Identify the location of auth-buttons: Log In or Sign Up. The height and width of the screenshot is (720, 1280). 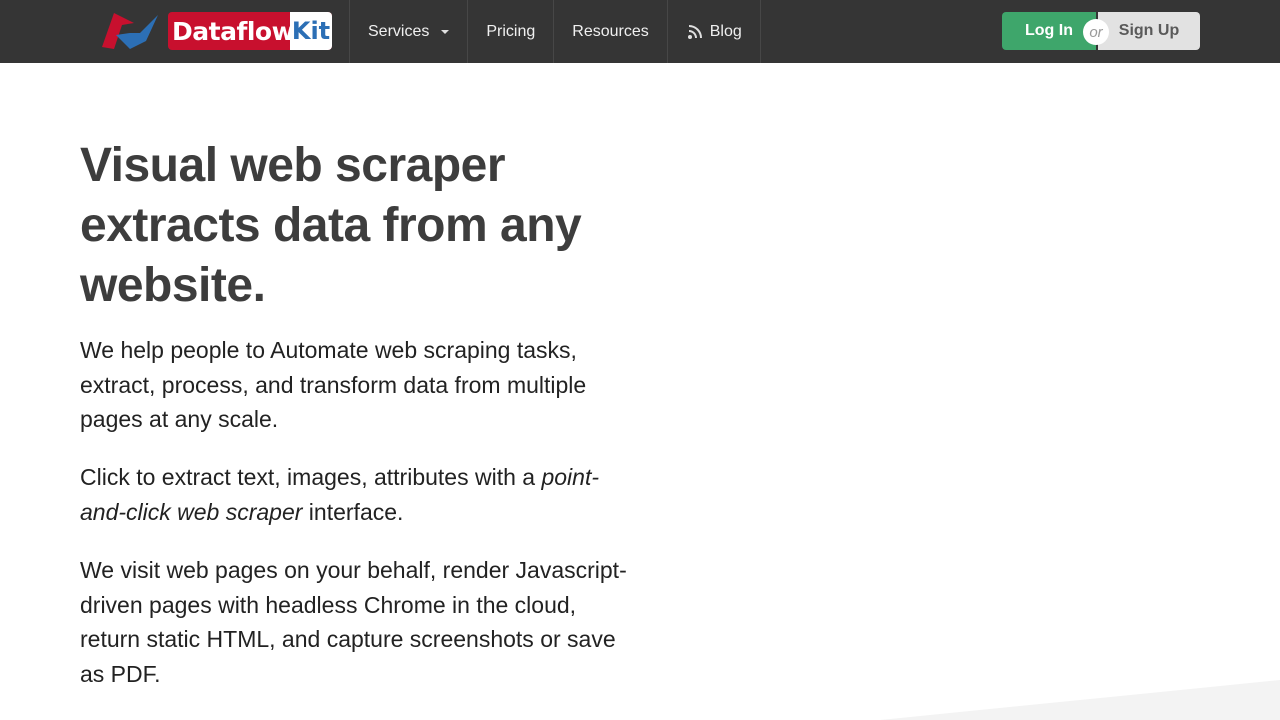
(1101, 31).